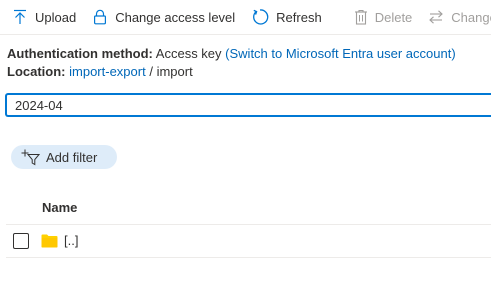  What do you see at coordinates (36, 71) in the screenshot?
I see `location-key: Location:` at bounding box center [36, 71].